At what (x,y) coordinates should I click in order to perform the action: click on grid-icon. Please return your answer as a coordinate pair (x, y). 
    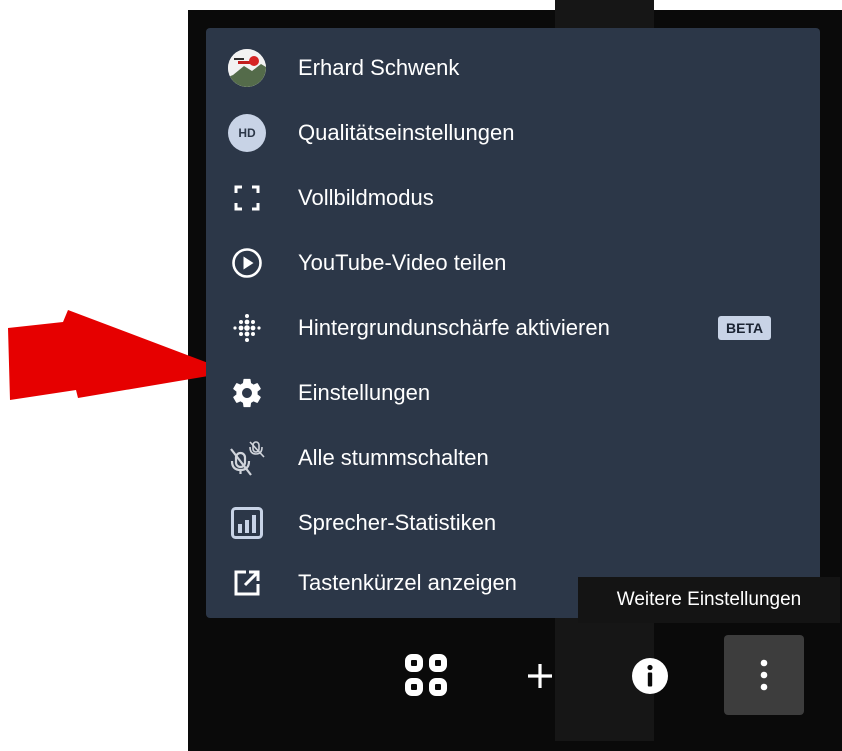
    Looking at the image, I should click on (426, 675).